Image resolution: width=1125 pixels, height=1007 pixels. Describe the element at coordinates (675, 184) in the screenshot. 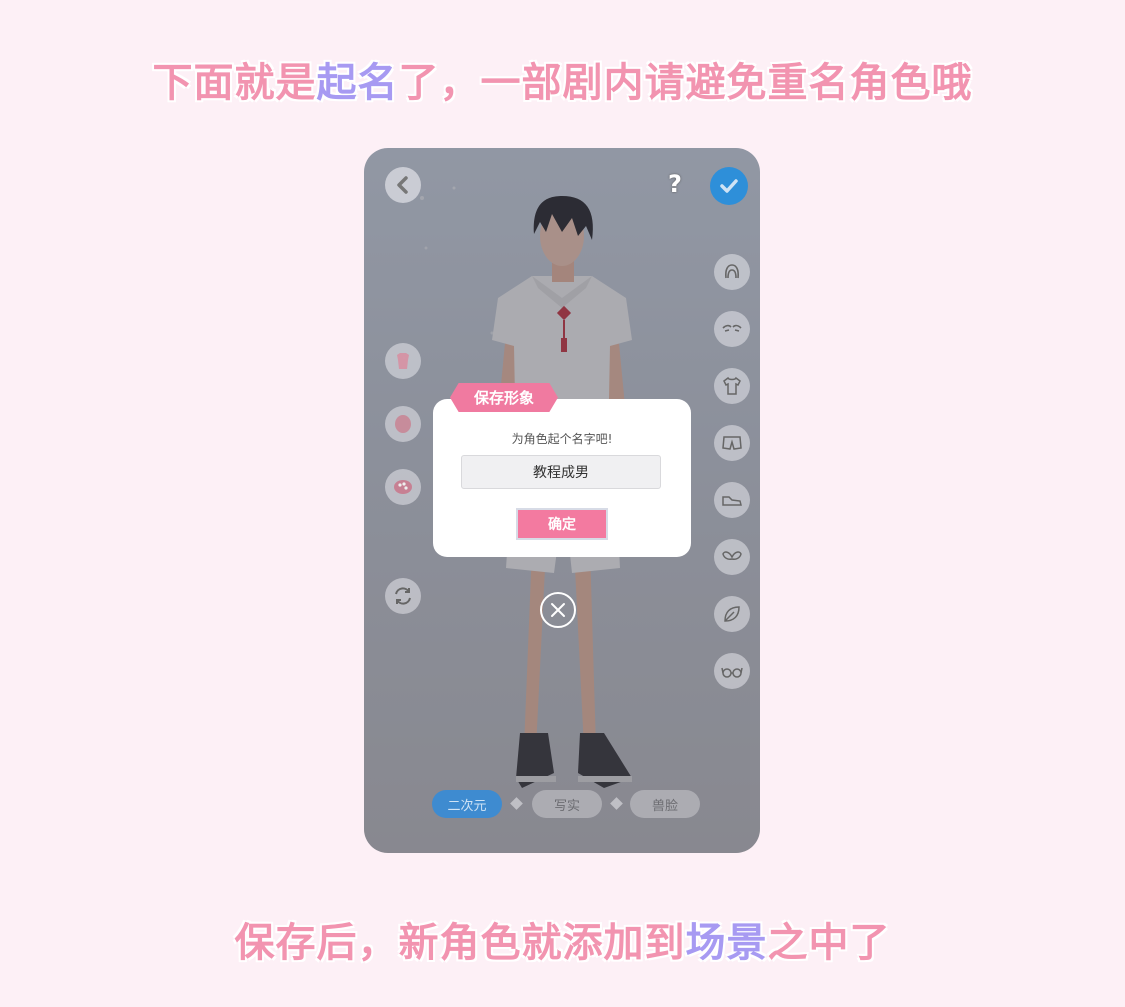

I see `help-button: ?` at that location.